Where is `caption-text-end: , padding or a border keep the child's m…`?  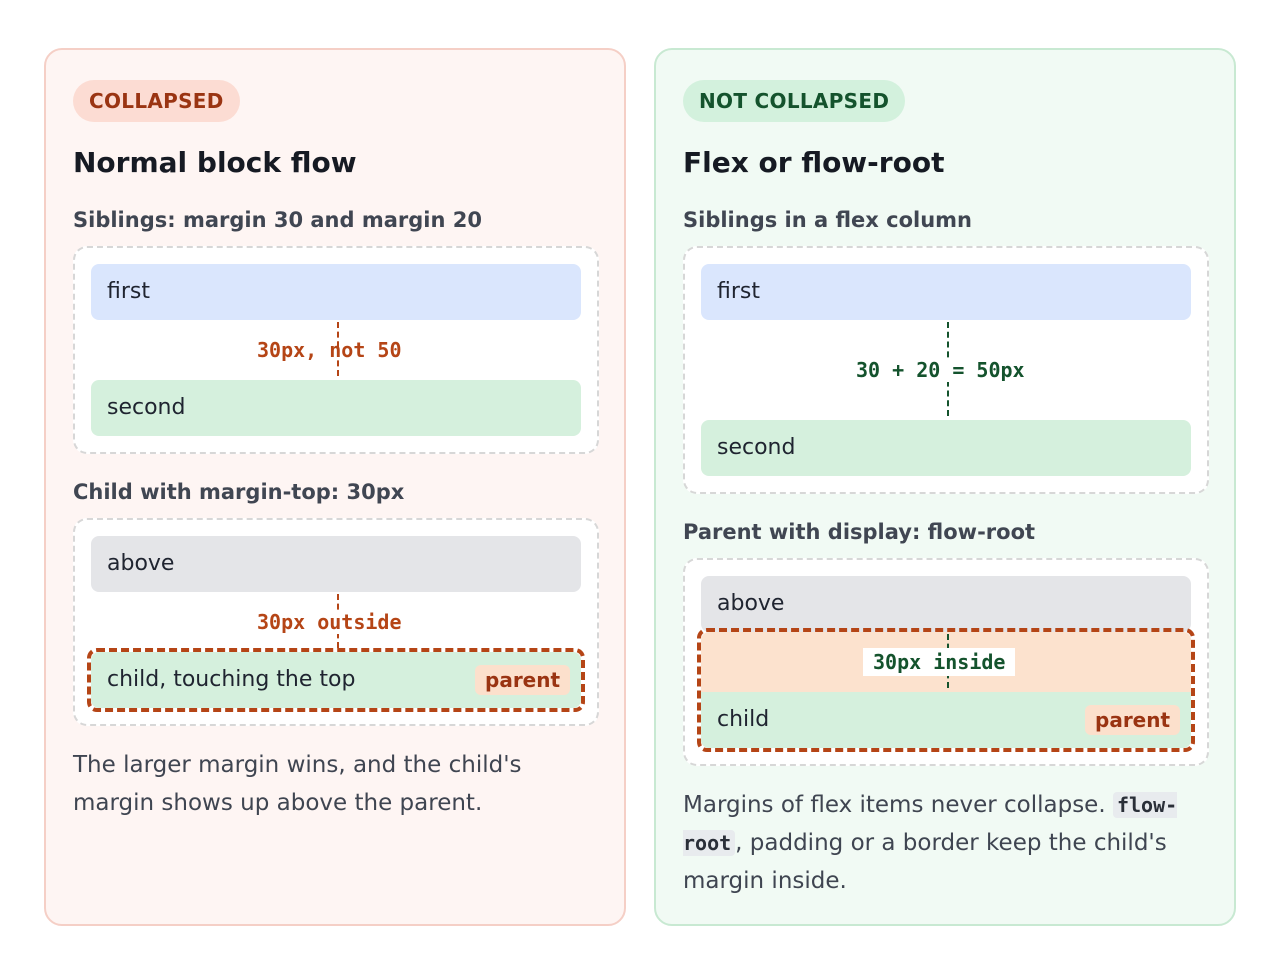 caption-text-end: , padding or a border keep the child's m… is located at coordinates (925, 862).